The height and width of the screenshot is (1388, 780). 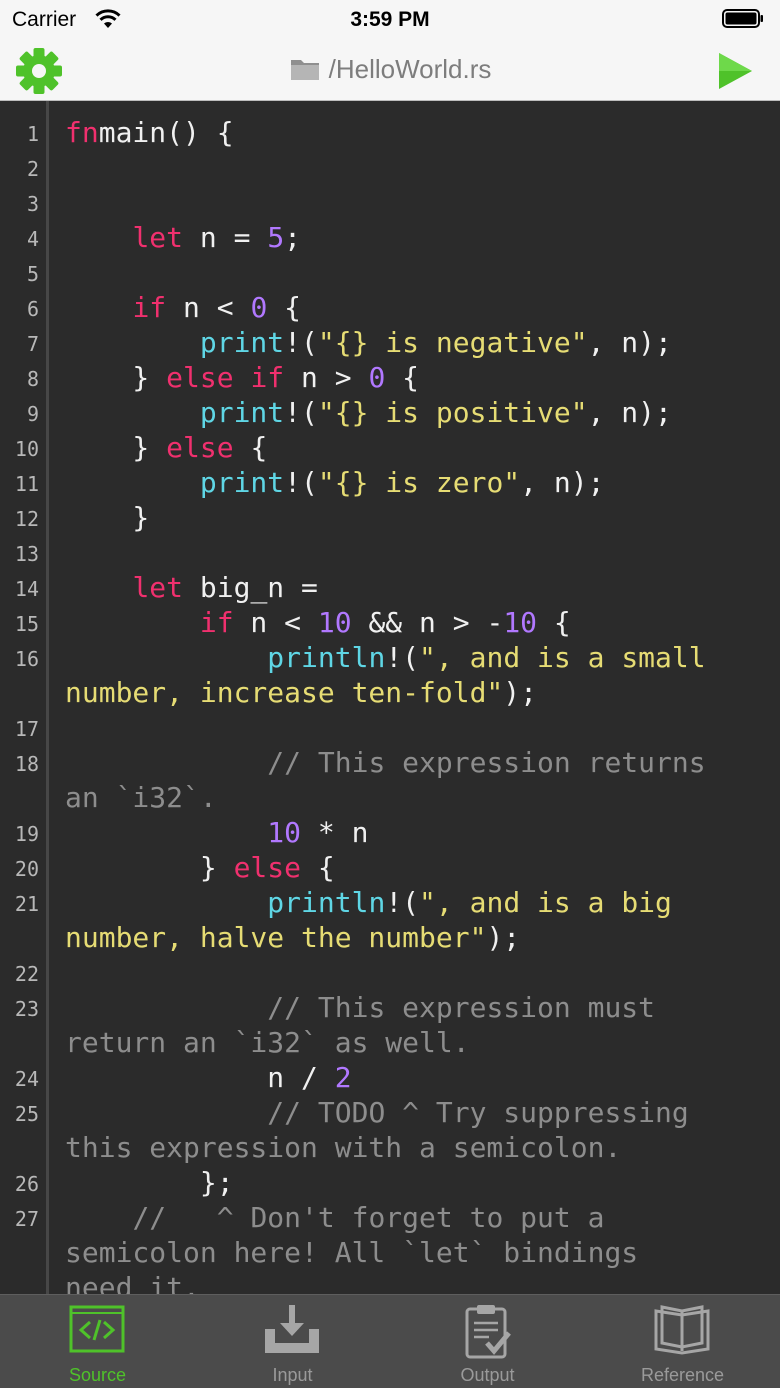 I want to click on navigation-bar: /HelloWorld.rs, so click(x=390, y=70).